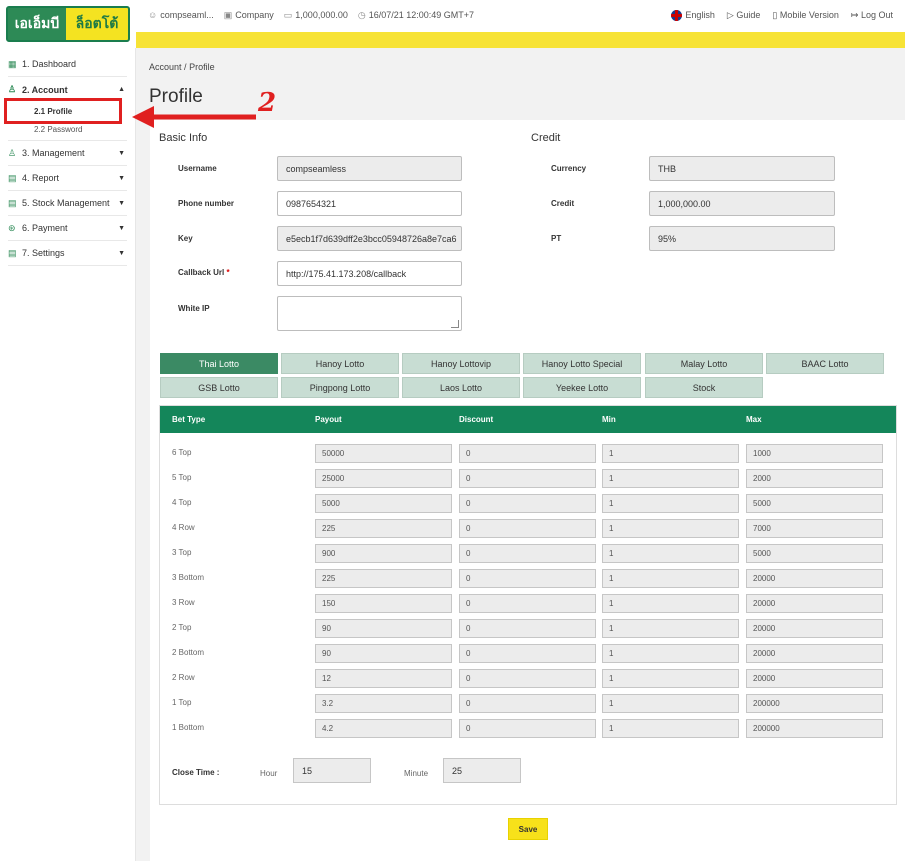 The image size is (905, 861). What do you see at coordinates (743, 15) in the screenshot?
I see `guide-link: ▷ Guide` at bounding box center [743, 15].